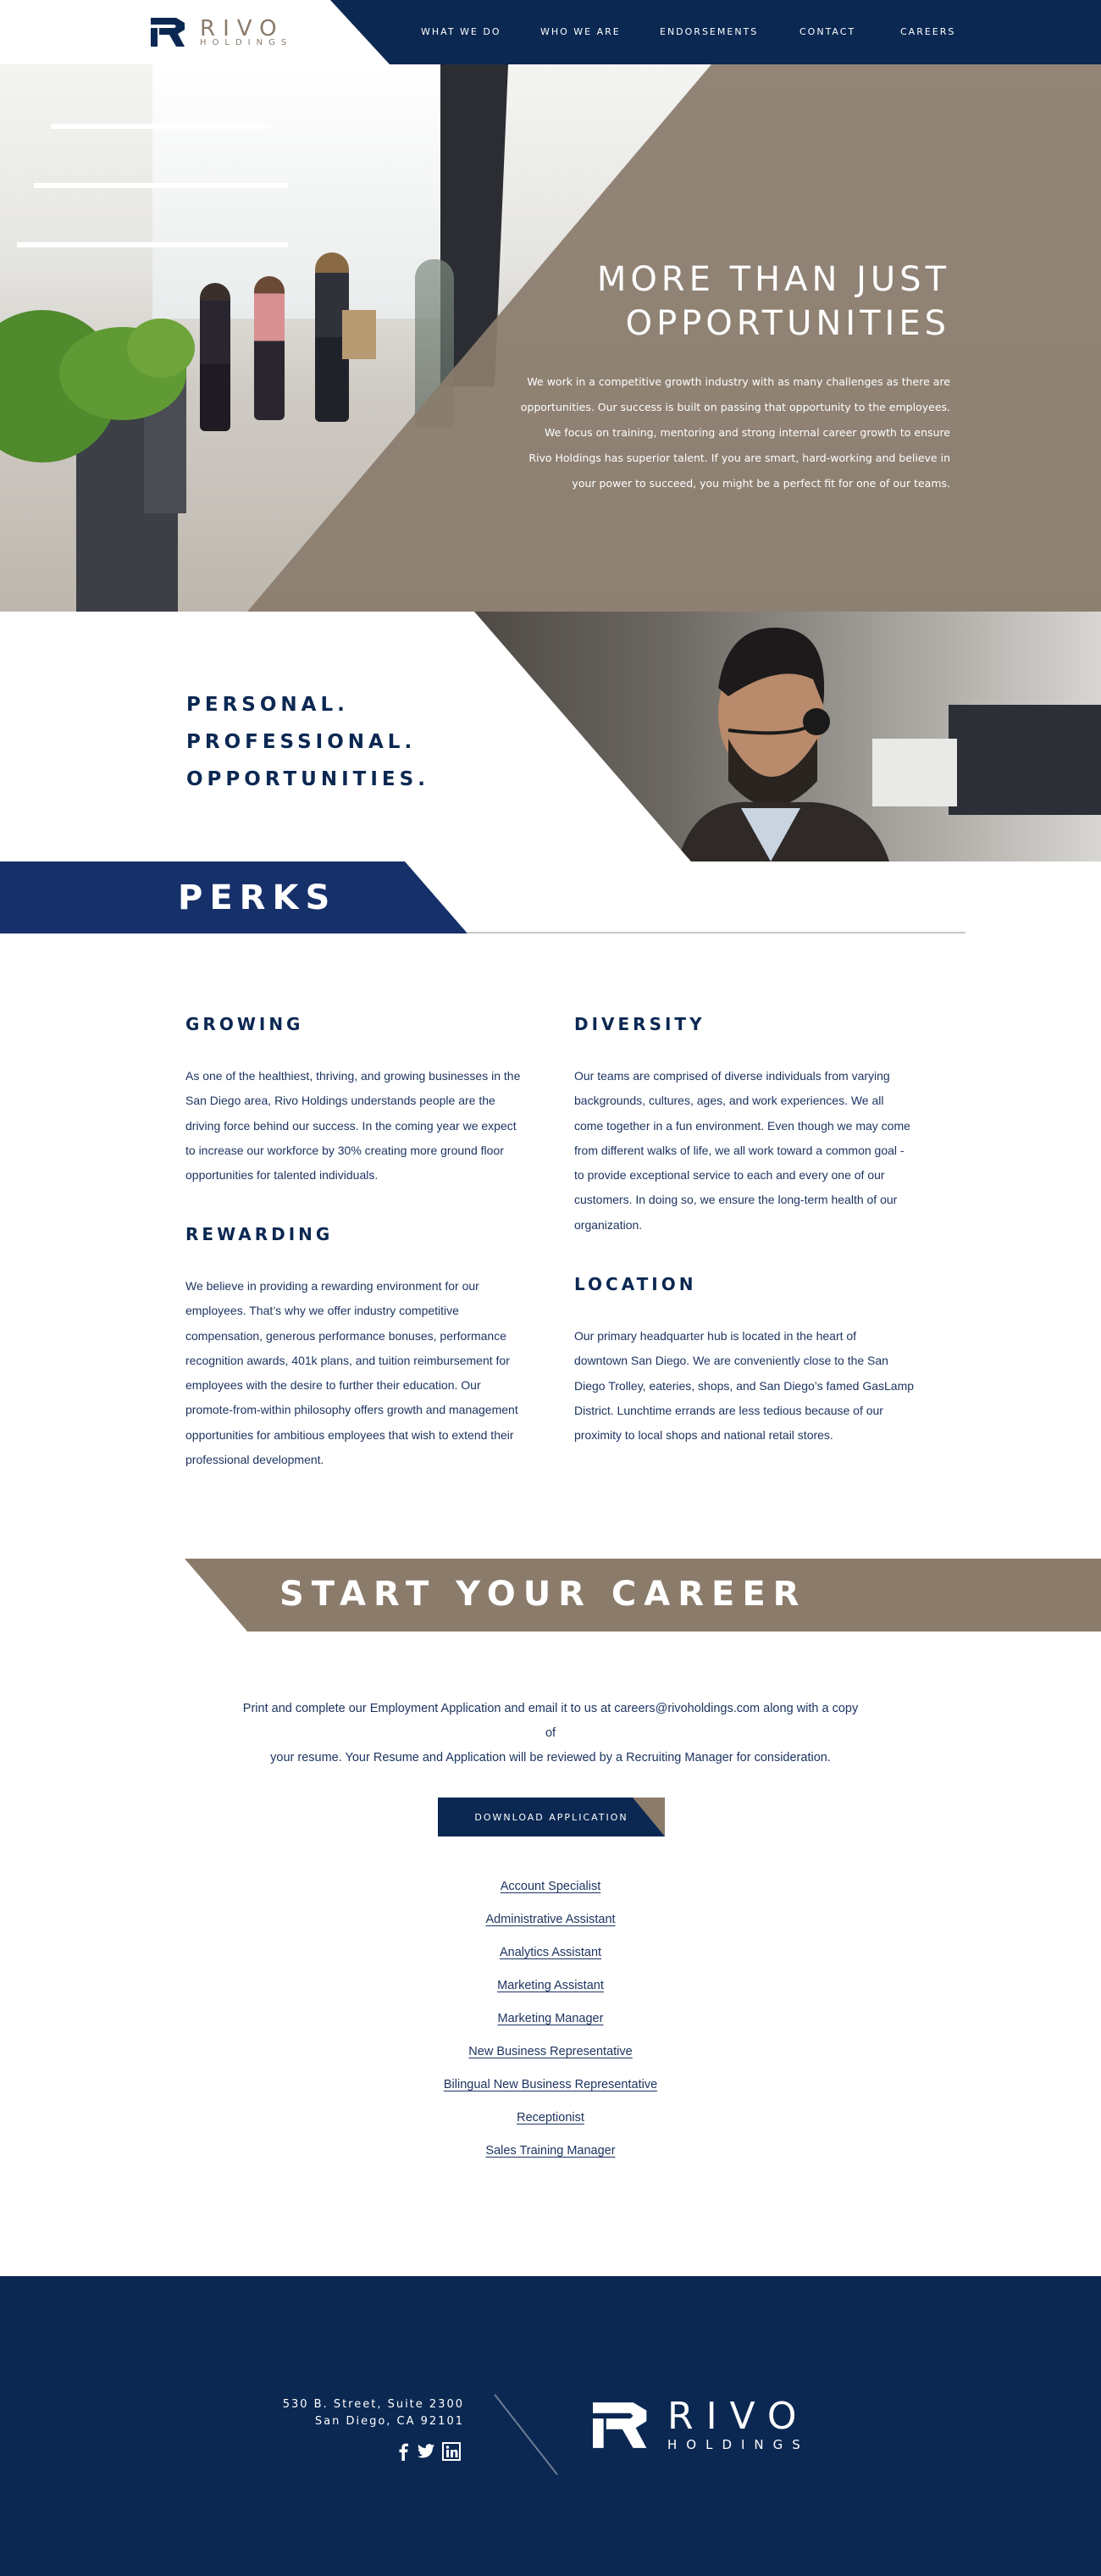 Image resolution: width=1101 pixels, height=2576 pixels. I want to click on hero-title: MORE THAN JUST OPPORTUNITIES, so click(773, 302).